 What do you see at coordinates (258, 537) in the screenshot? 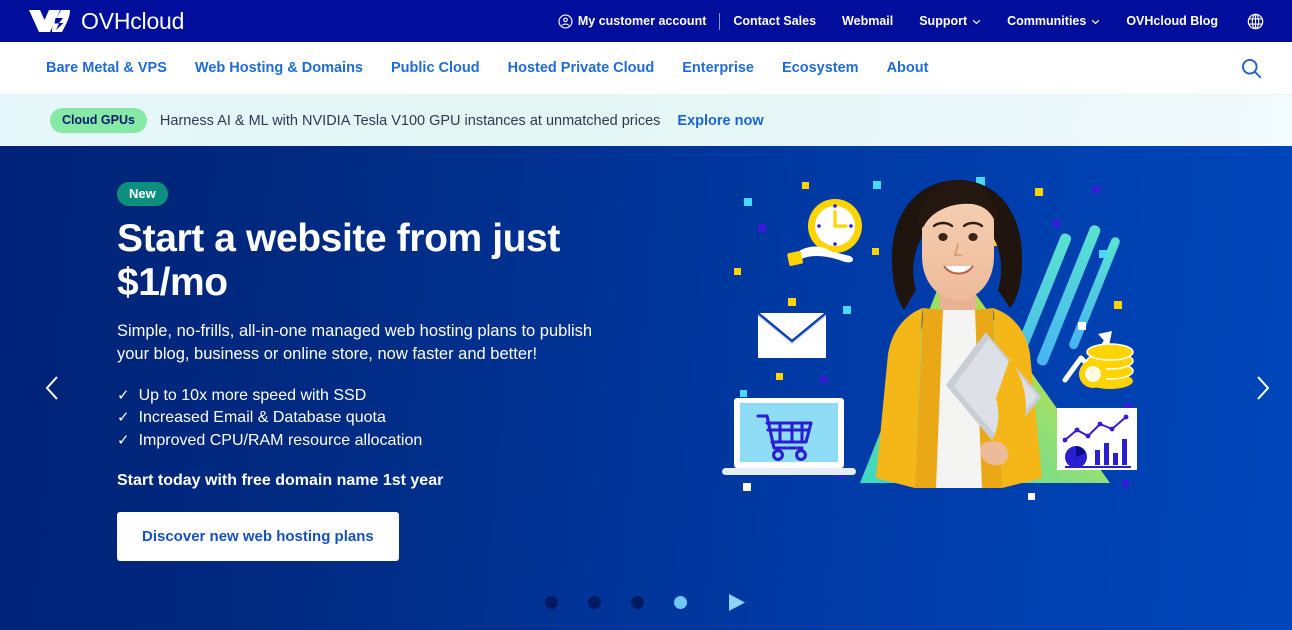
I see `discover-hosting-plans-button: Discover new web hosting plans` at bounding box center [258, 537].